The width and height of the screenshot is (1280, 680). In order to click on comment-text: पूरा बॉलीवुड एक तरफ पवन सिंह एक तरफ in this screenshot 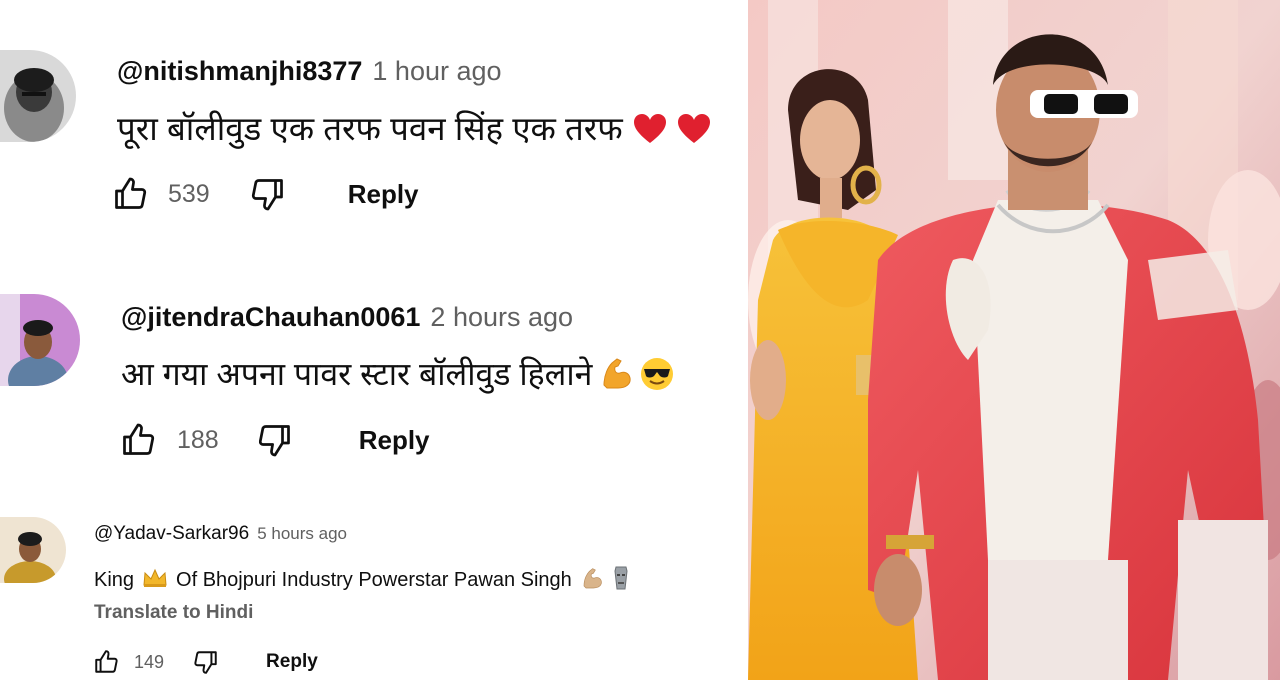, I will do `click(414, 127)`.